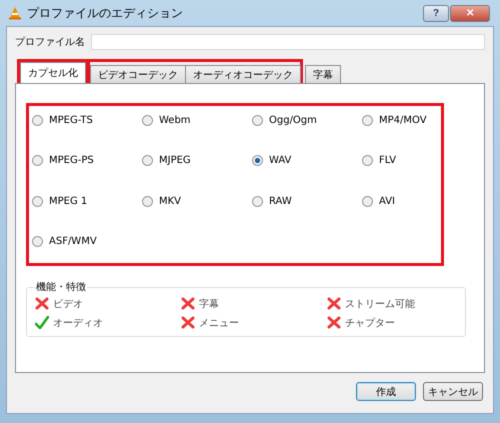 This screenshot has height=423, width=500. What do you see at coordinates (138, 74) in the screenshot?
I see `tab: ビデオコーデック` at bounding box center [138, 74].